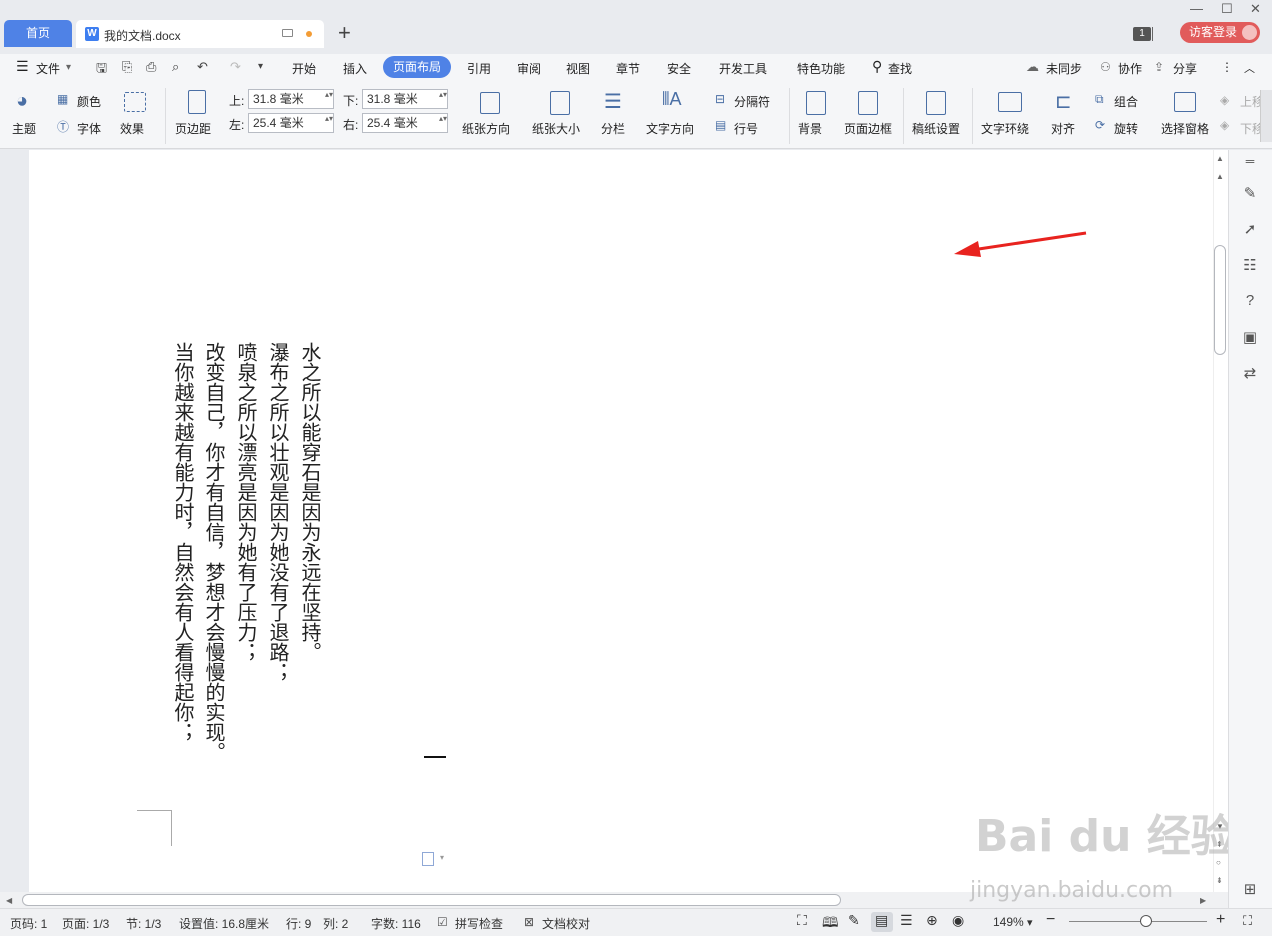  I want to click on panel-handle-icon: ═, so click(1250, 161).